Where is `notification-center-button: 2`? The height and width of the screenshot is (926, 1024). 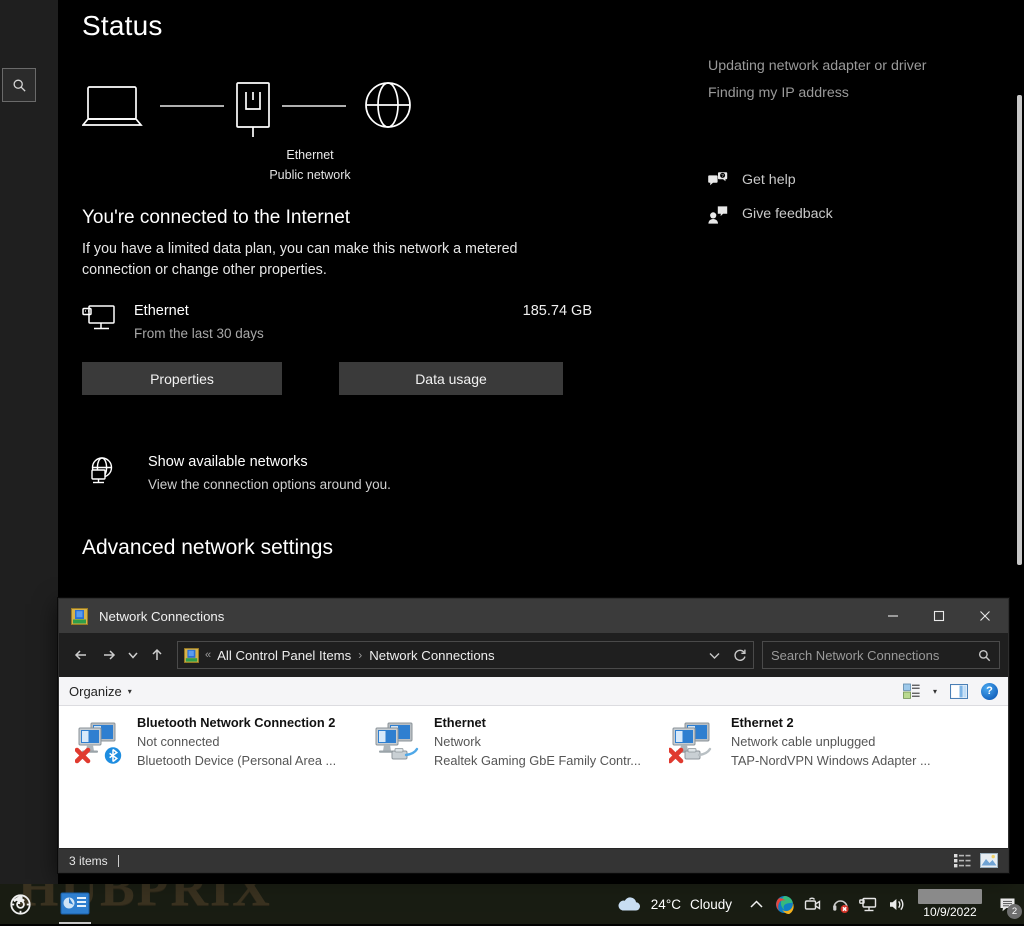
notification-center-button: 2 is located at coordinates (1007, 904).